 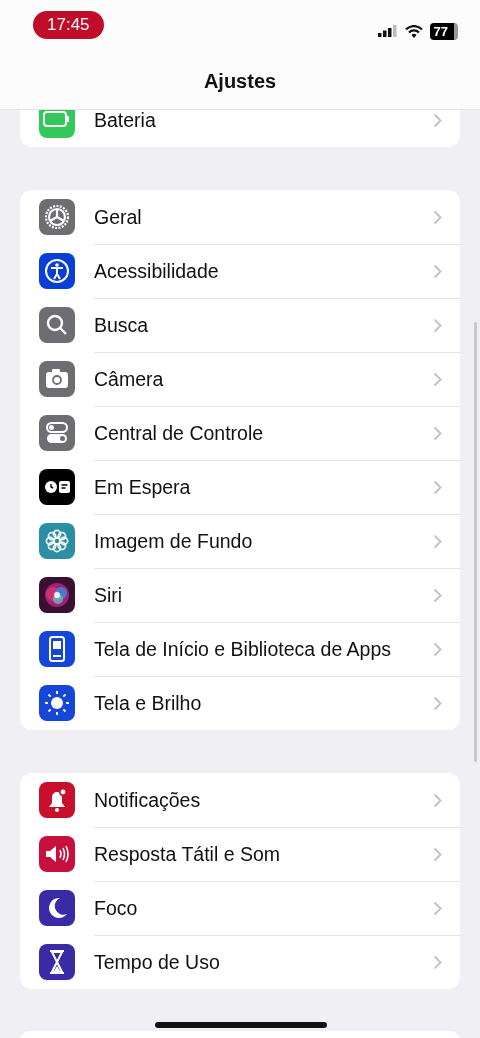 I want to click on settings-row: Acessibilidade, so click(x=240, y=271).